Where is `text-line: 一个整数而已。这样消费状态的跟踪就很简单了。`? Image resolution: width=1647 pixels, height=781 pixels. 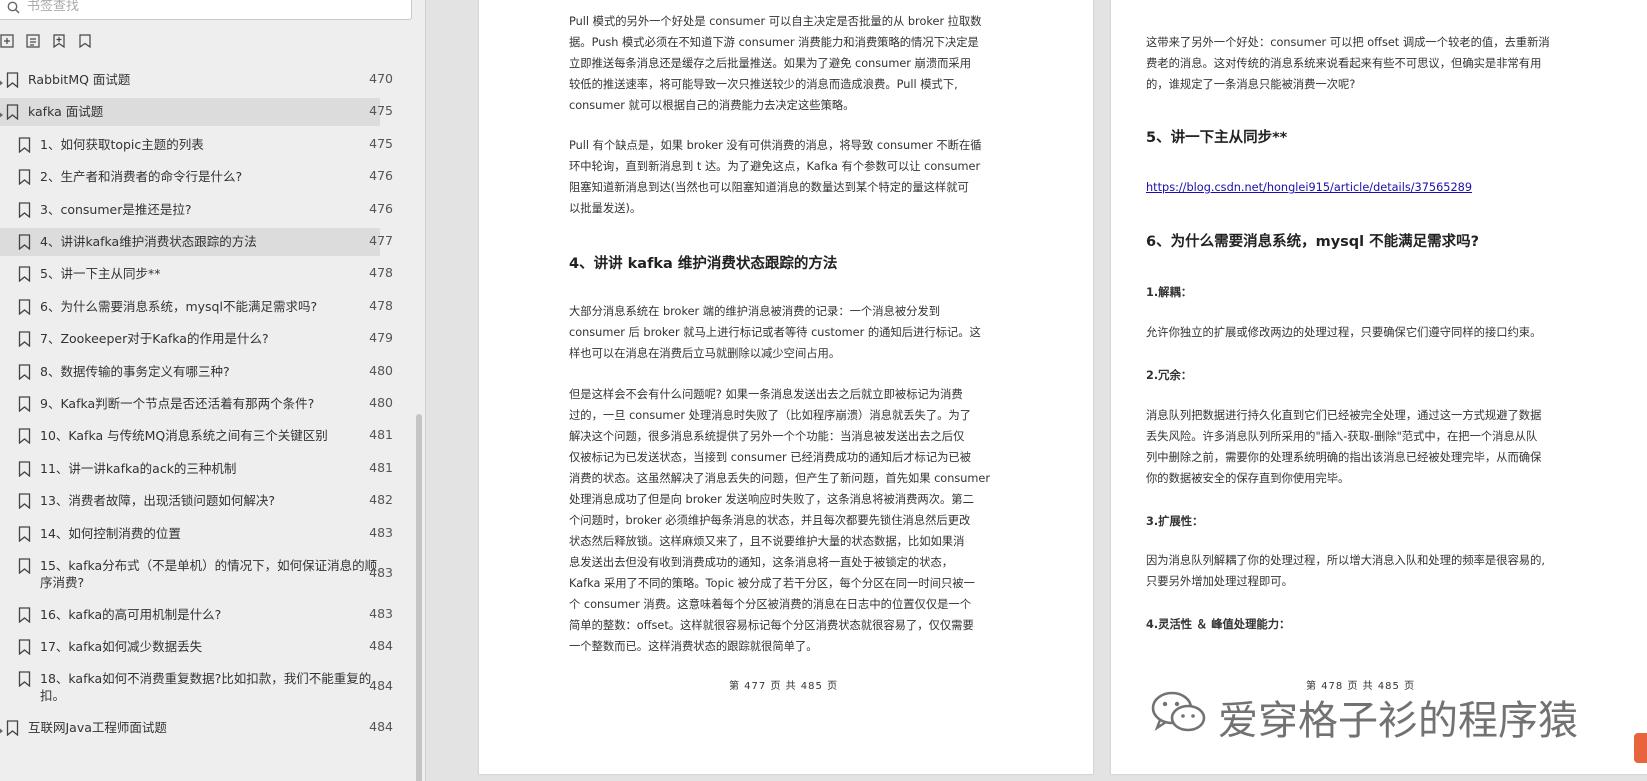 text-line: 一个整数而已。这样消费状态的跟踪就很简单了。 is located at coordinates (693, 646).